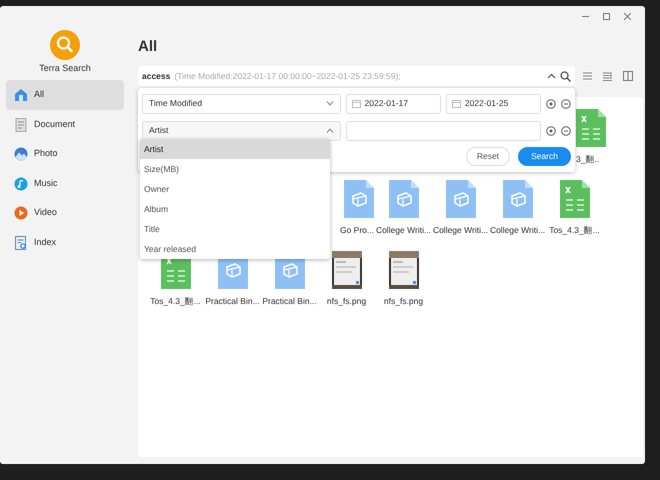 This screenshot has height=480, width=660. Describe the element at coordinates (65, 69) in the screenshot. I see `app-name: Terra Search` at that location.